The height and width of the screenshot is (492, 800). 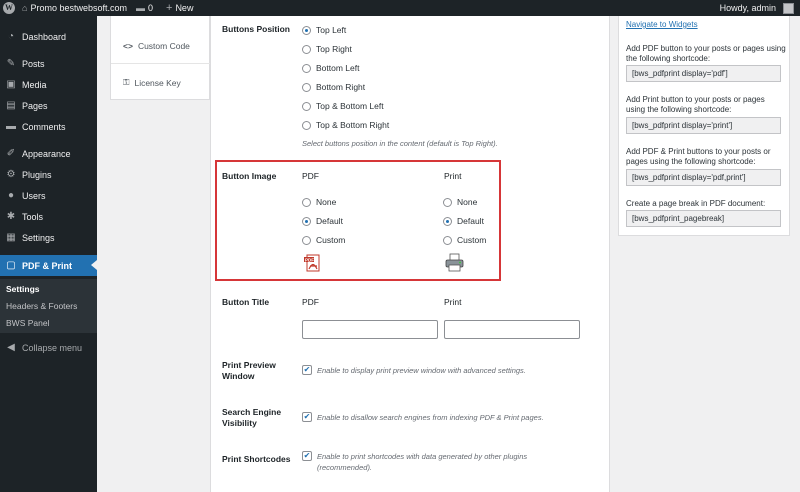 What do you see at coordinates (48, 347) in the screenshot?
I see `collapse-menu-button: ◀ Collapse menu` at bounding box center [48, 347].